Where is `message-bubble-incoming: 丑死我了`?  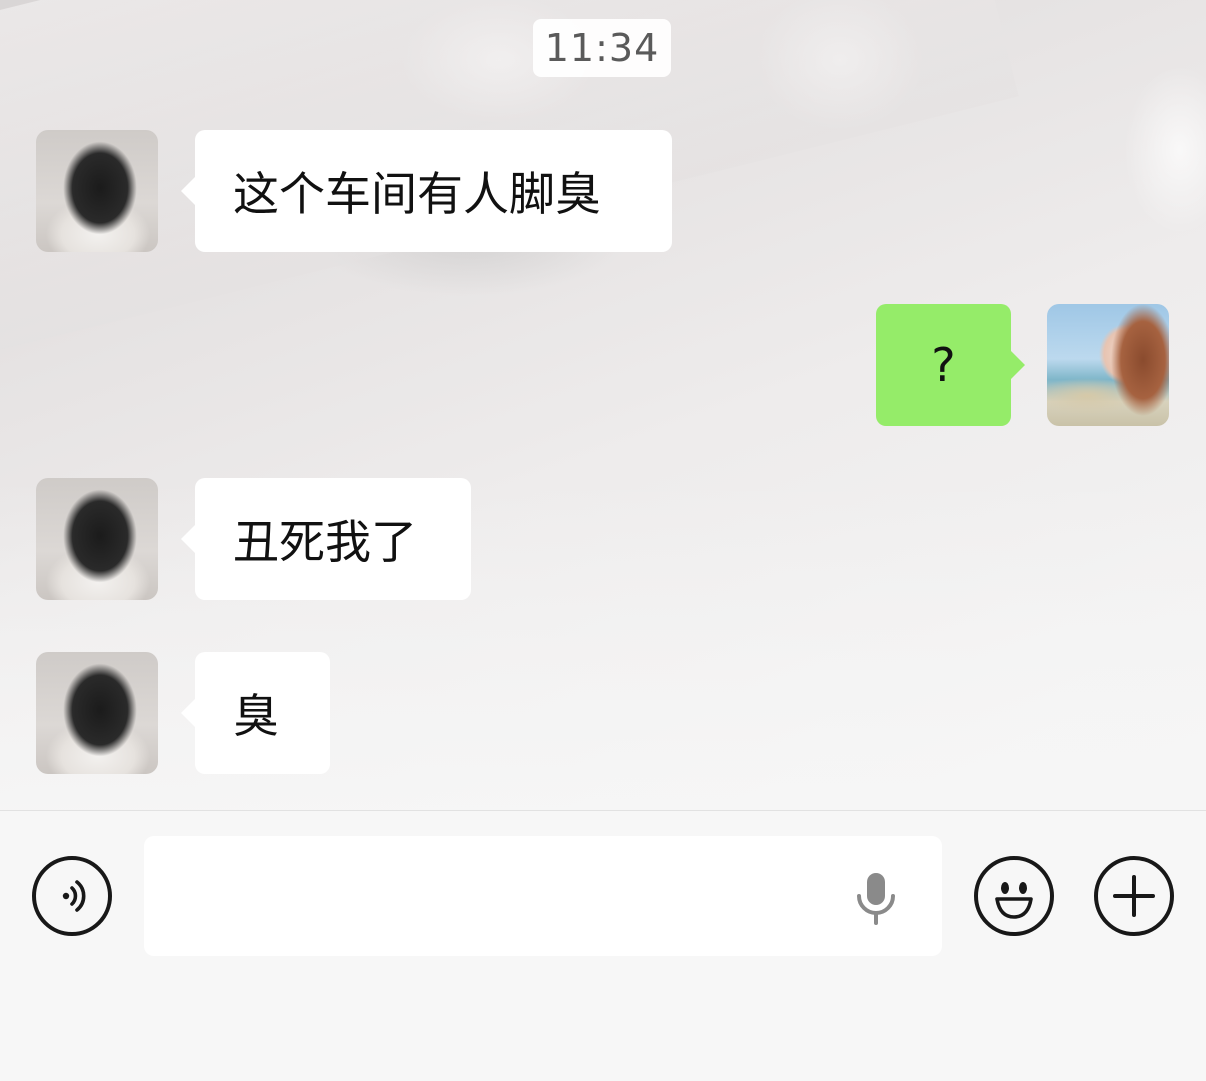
message-bubble-incoming: 丑死我了 is located at coordinates (326, 539).